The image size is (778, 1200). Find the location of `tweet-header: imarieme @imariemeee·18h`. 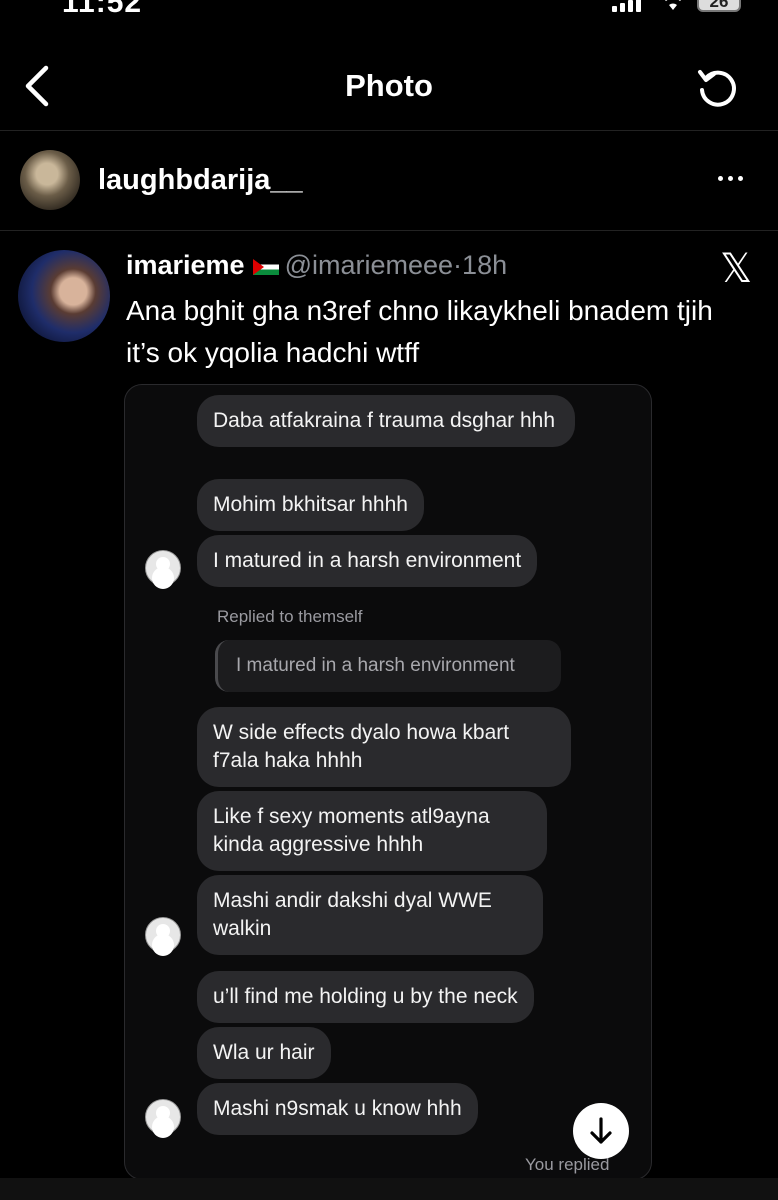

tweet-header: imarieme @imariemeee·18h is located at coordinates (316, 265).